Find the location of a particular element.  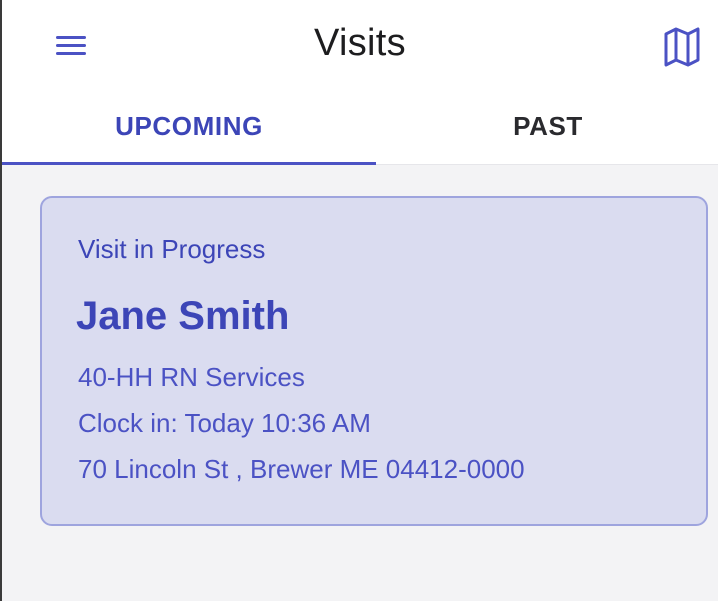

tab-past: PAST is located at coordinates (547, 126).